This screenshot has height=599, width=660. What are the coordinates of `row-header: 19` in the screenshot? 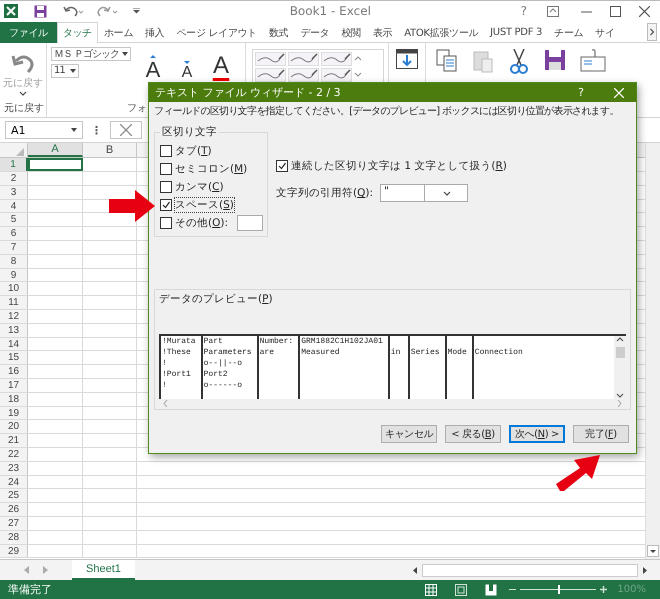 It's located at (14, 413).